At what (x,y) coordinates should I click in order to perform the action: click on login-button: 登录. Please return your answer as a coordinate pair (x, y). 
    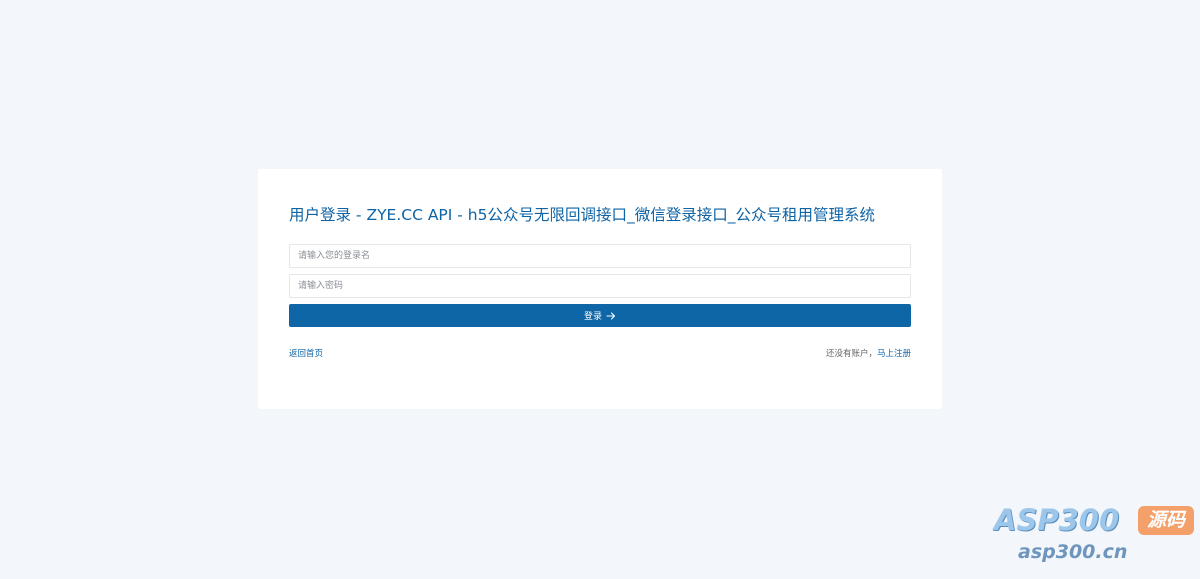
    Looking at the image, I should click on (600, 315).